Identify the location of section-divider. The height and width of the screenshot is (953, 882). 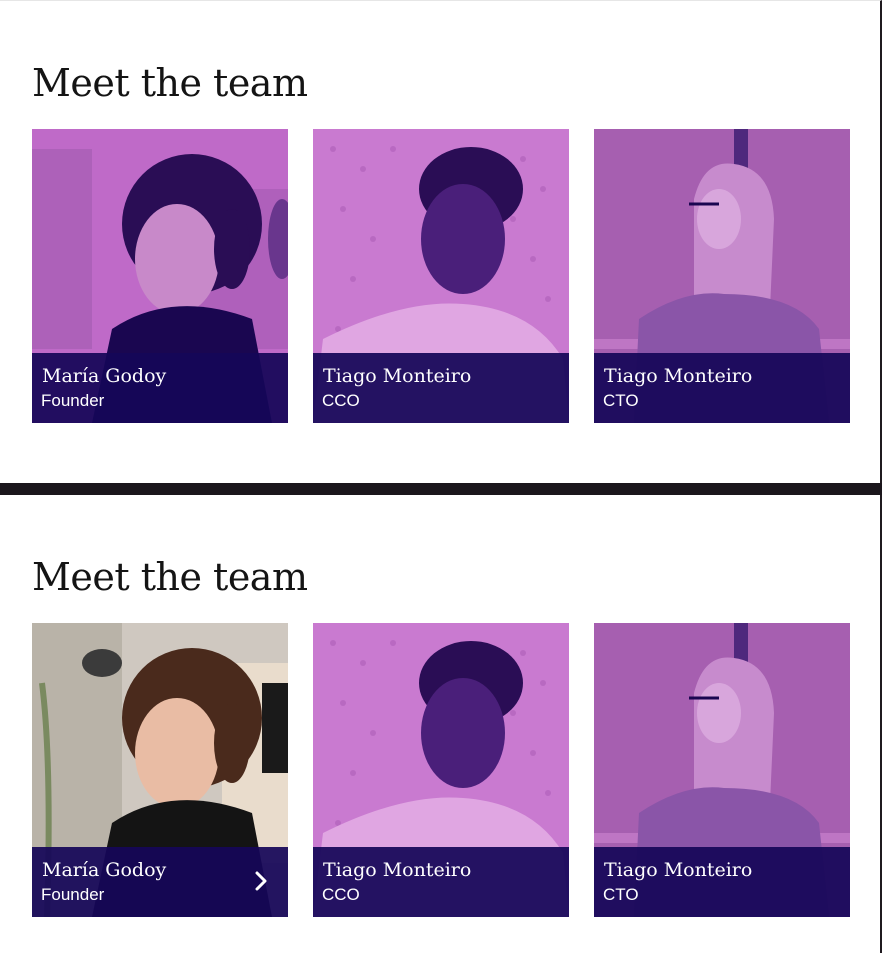
(441, 489).